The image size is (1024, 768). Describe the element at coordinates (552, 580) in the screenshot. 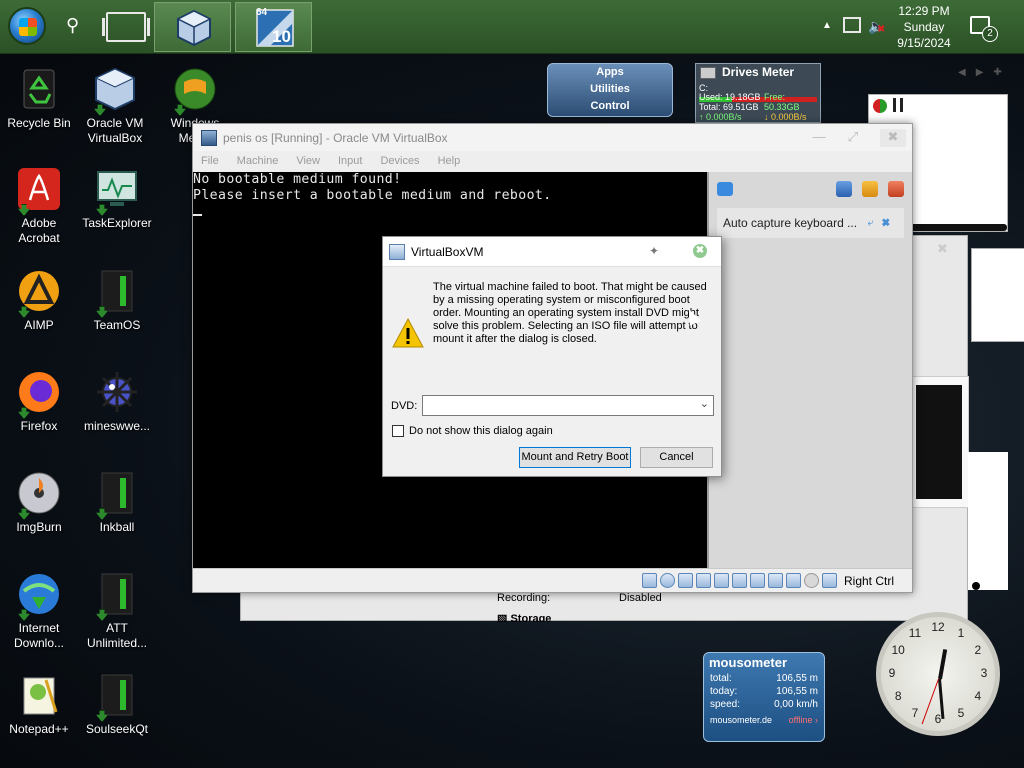

I see `vm-statusbar: Right Ctrl` at that location.